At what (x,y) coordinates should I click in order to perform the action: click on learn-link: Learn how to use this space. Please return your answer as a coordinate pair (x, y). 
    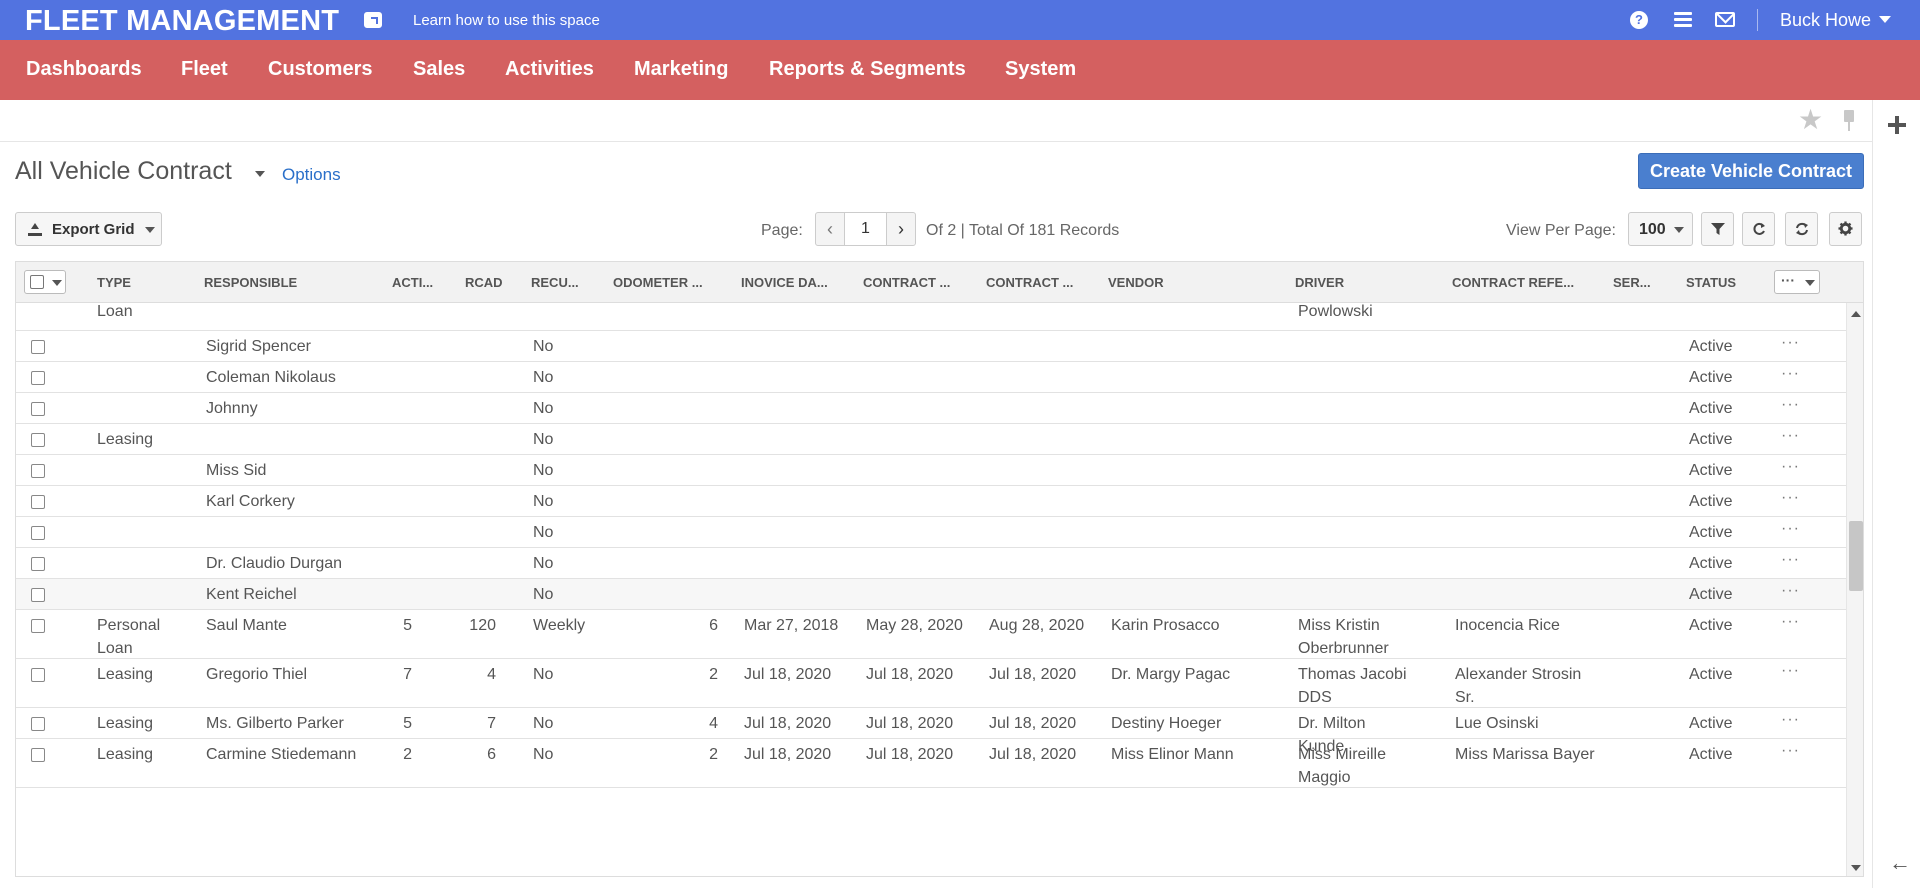
    Looking at the image, I should click on (506, 20).